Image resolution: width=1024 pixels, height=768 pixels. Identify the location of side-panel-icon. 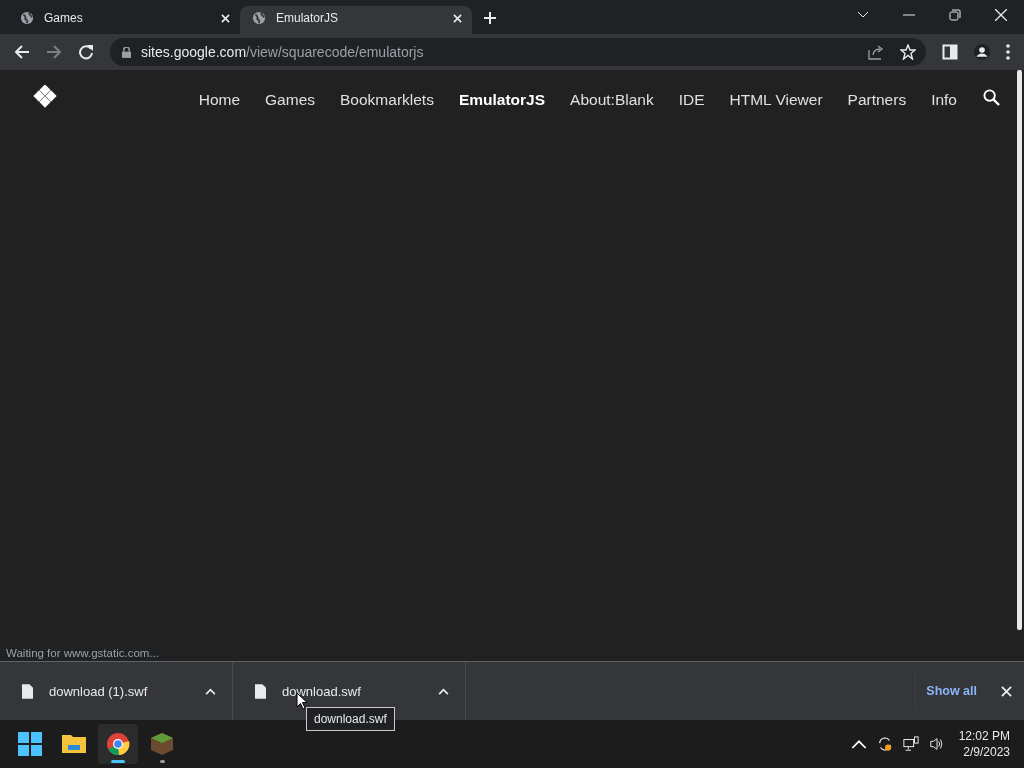
(950, 52).